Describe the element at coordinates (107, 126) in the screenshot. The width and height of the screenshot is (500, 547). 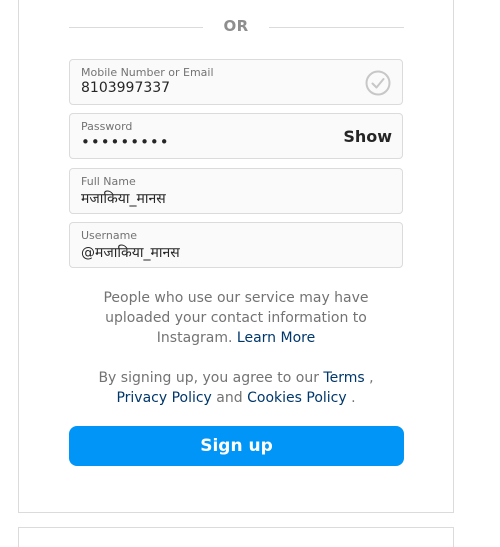
I see `password-label: Password` at that location.